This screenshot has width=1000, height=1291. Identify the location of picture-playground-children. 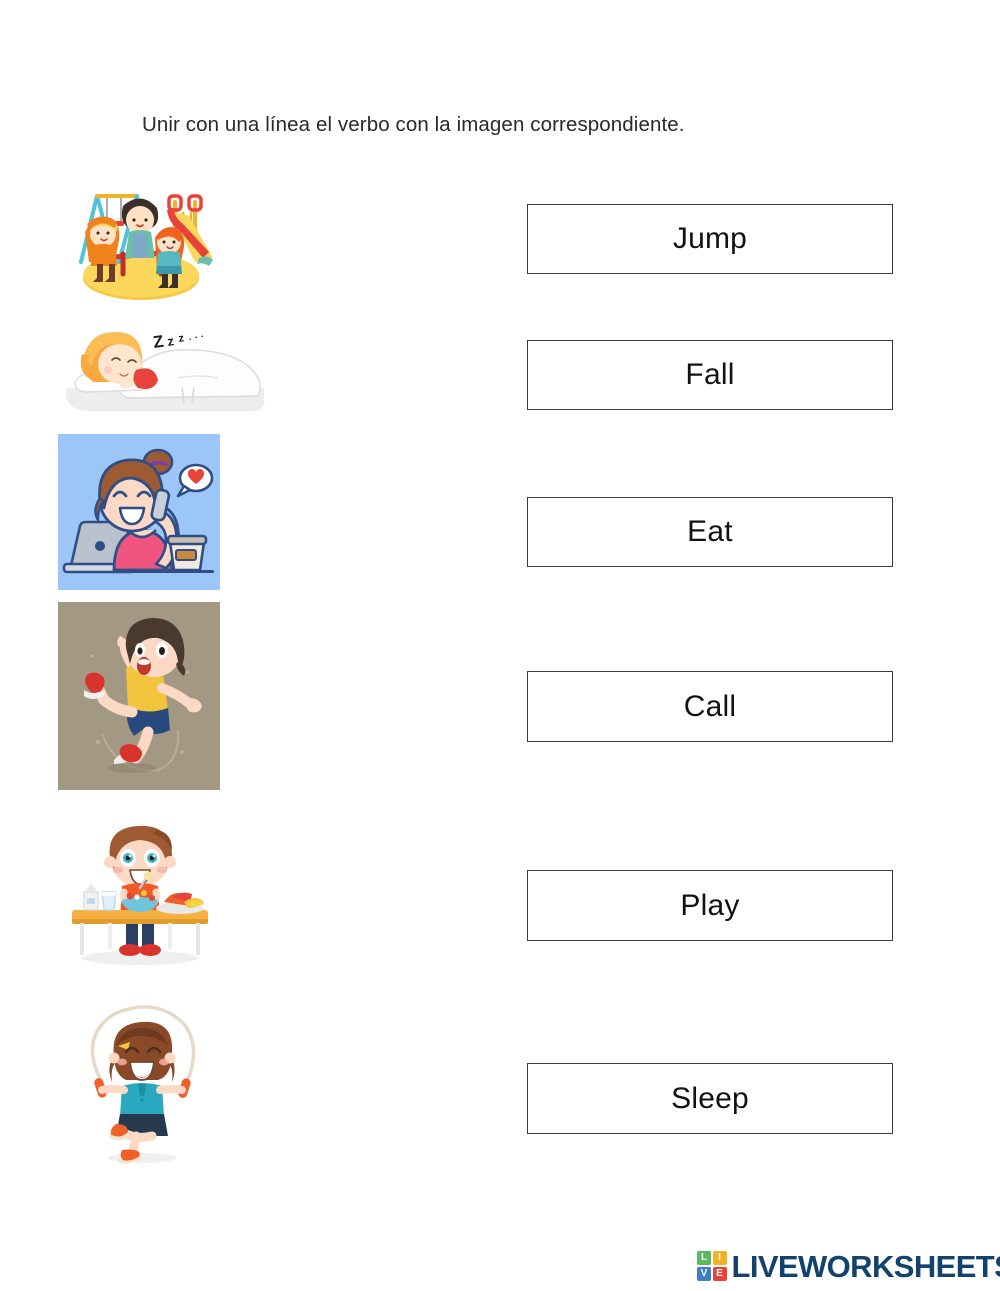
(140, 234).